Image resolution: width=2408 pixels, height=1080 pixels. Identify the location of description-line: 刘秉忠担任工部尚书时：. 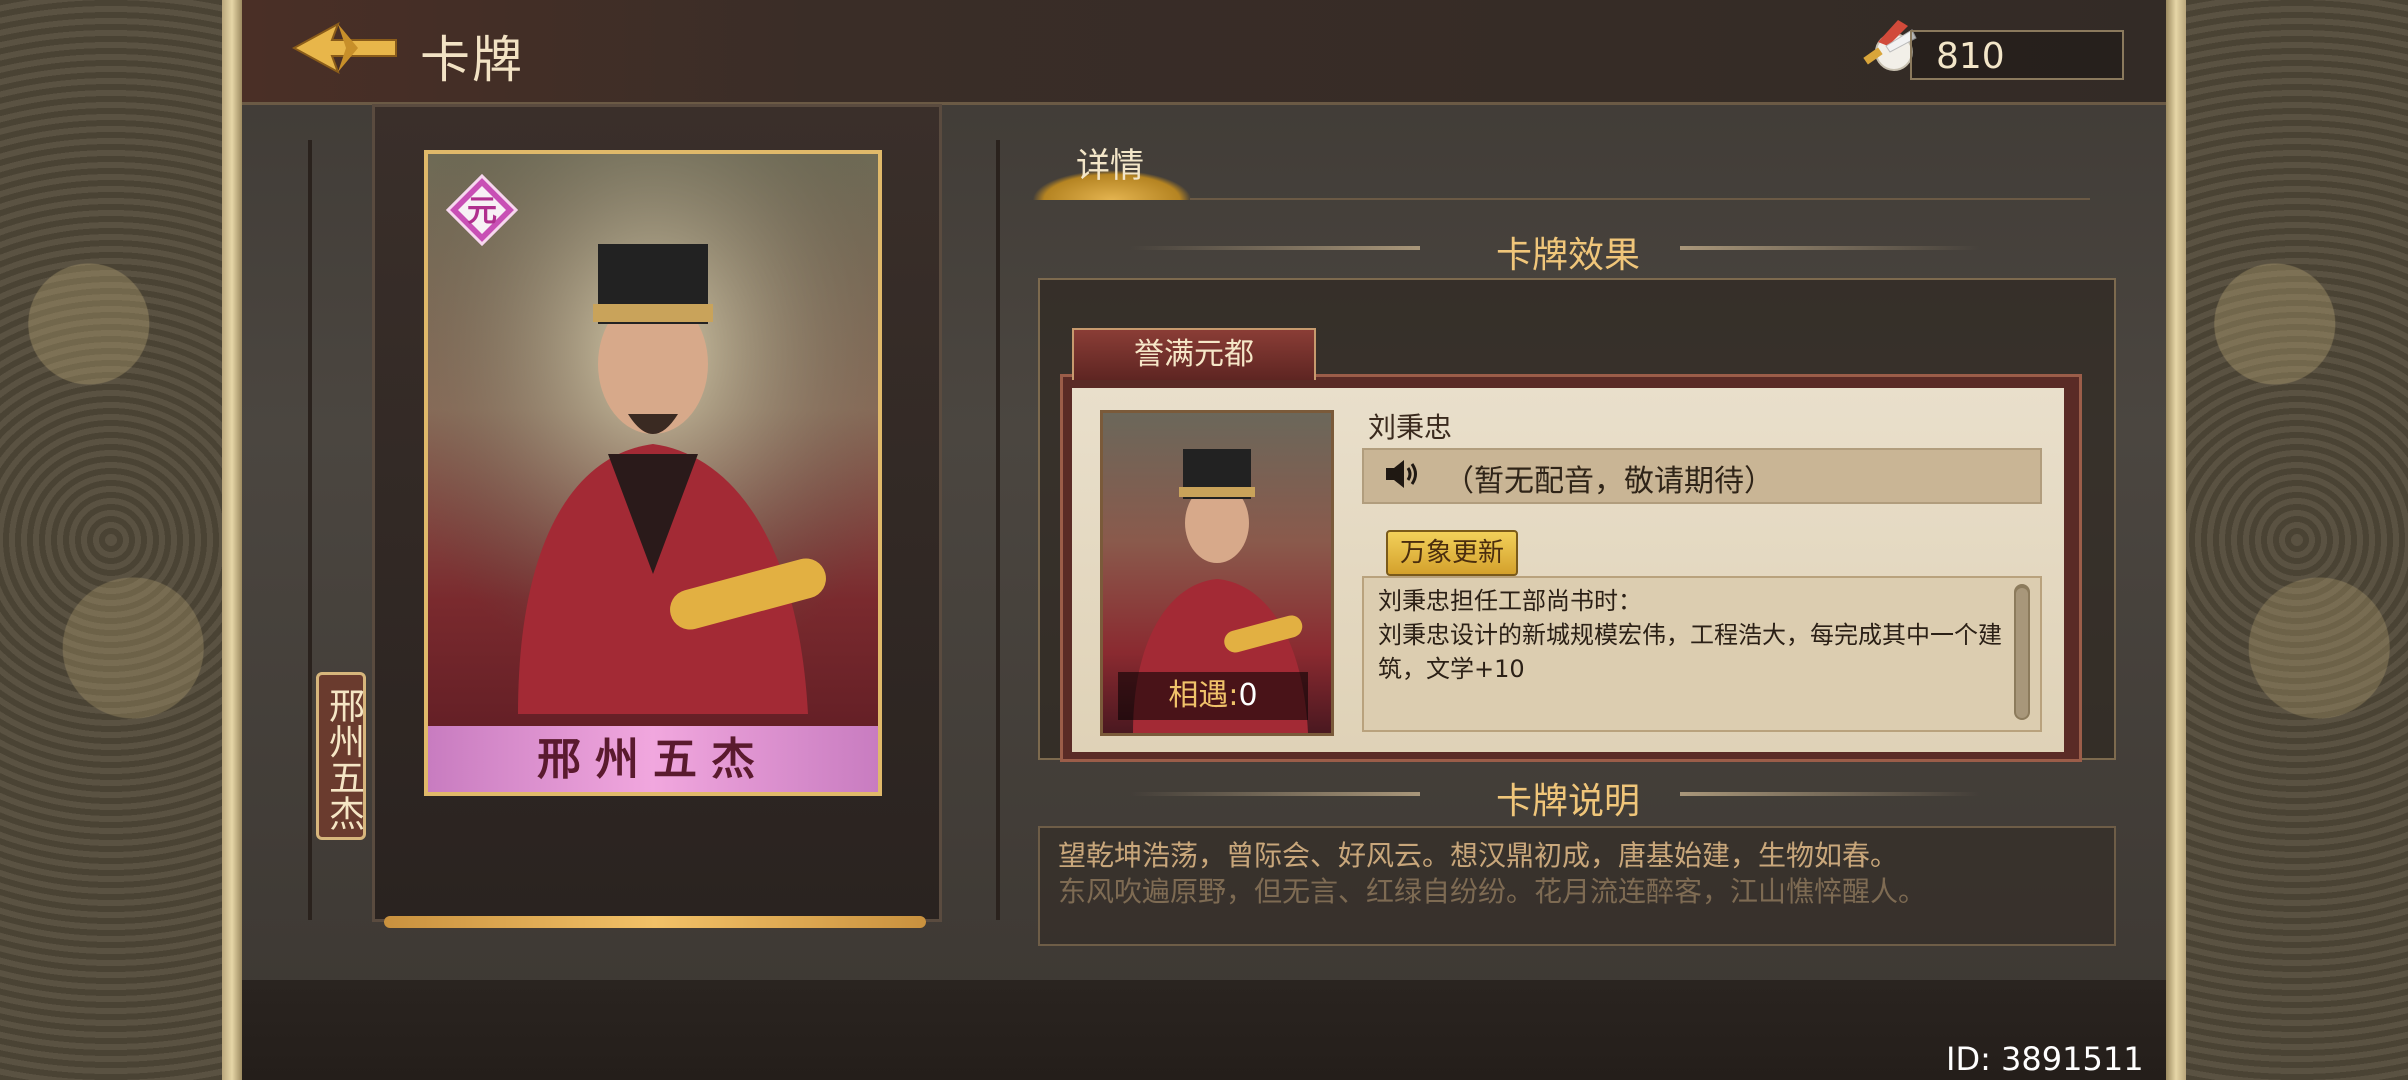
(1510, 601).